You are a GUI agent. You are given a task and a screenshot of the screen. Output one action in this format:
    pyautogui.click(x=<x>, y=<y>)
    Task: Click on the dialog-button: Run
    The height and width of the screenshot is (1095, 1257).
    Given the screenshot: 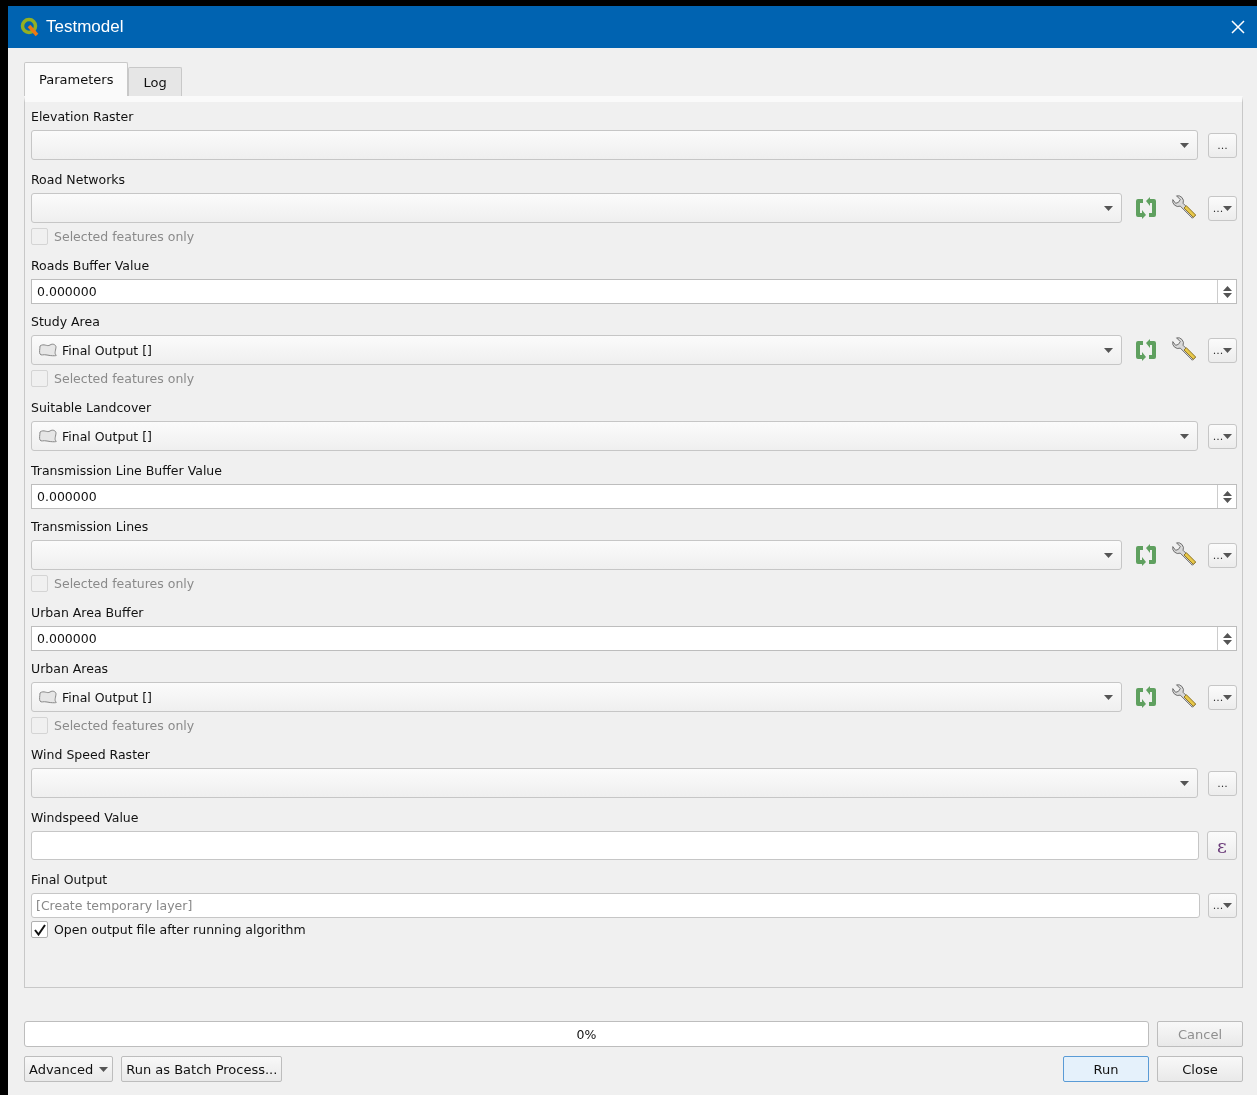 What is the action you would take?
    pyautogui.click(x=1106, y=1069)
    